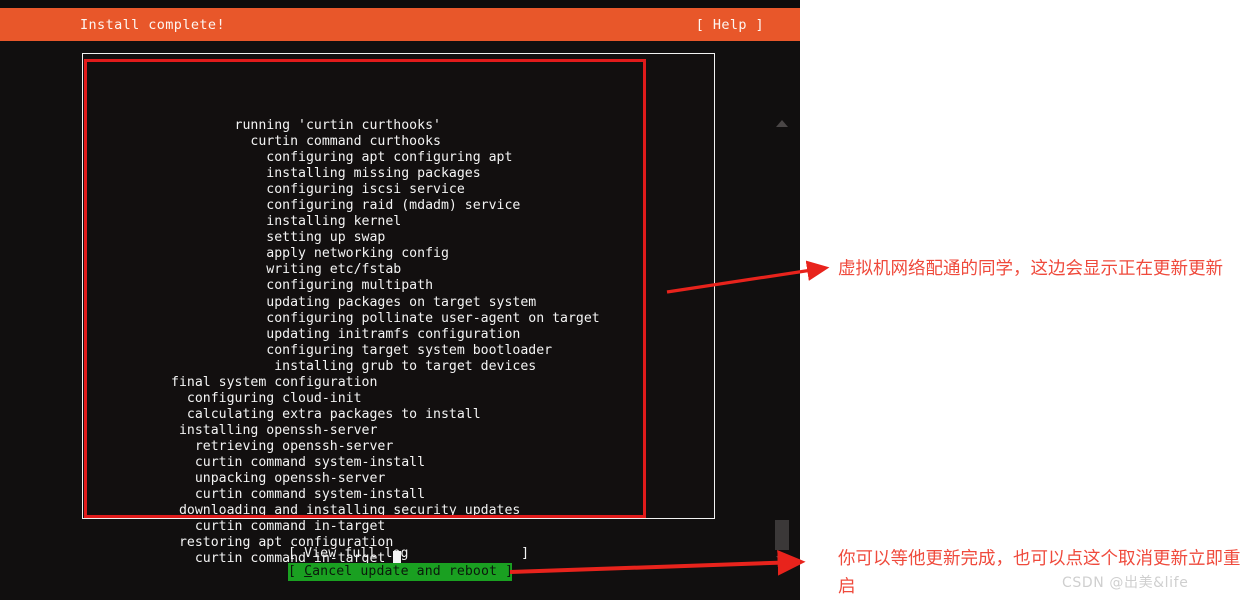 The height and width of the screenshot is (601, 1252). I want to click on cancel-button-label: ancel update and reboot ], so click(413, 571).